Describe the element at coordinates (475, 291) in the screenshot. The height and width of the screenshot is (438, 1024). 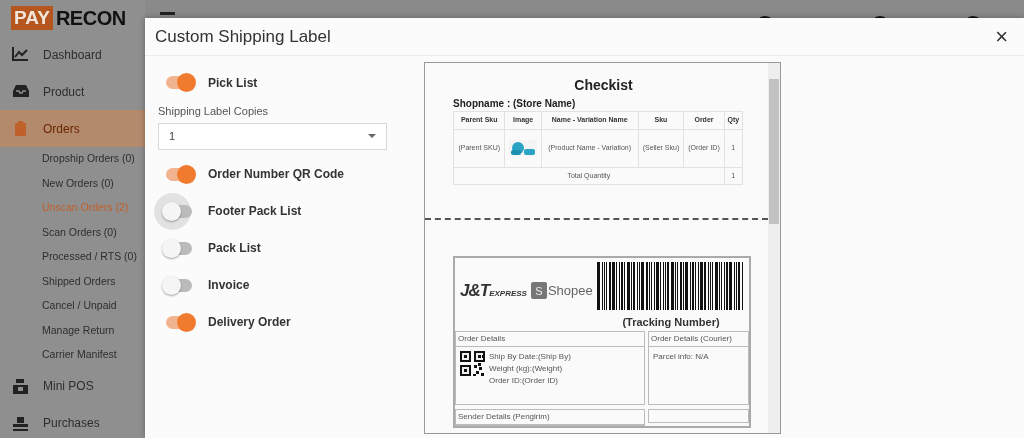
I see `carrier-logo: J&T` at that location.